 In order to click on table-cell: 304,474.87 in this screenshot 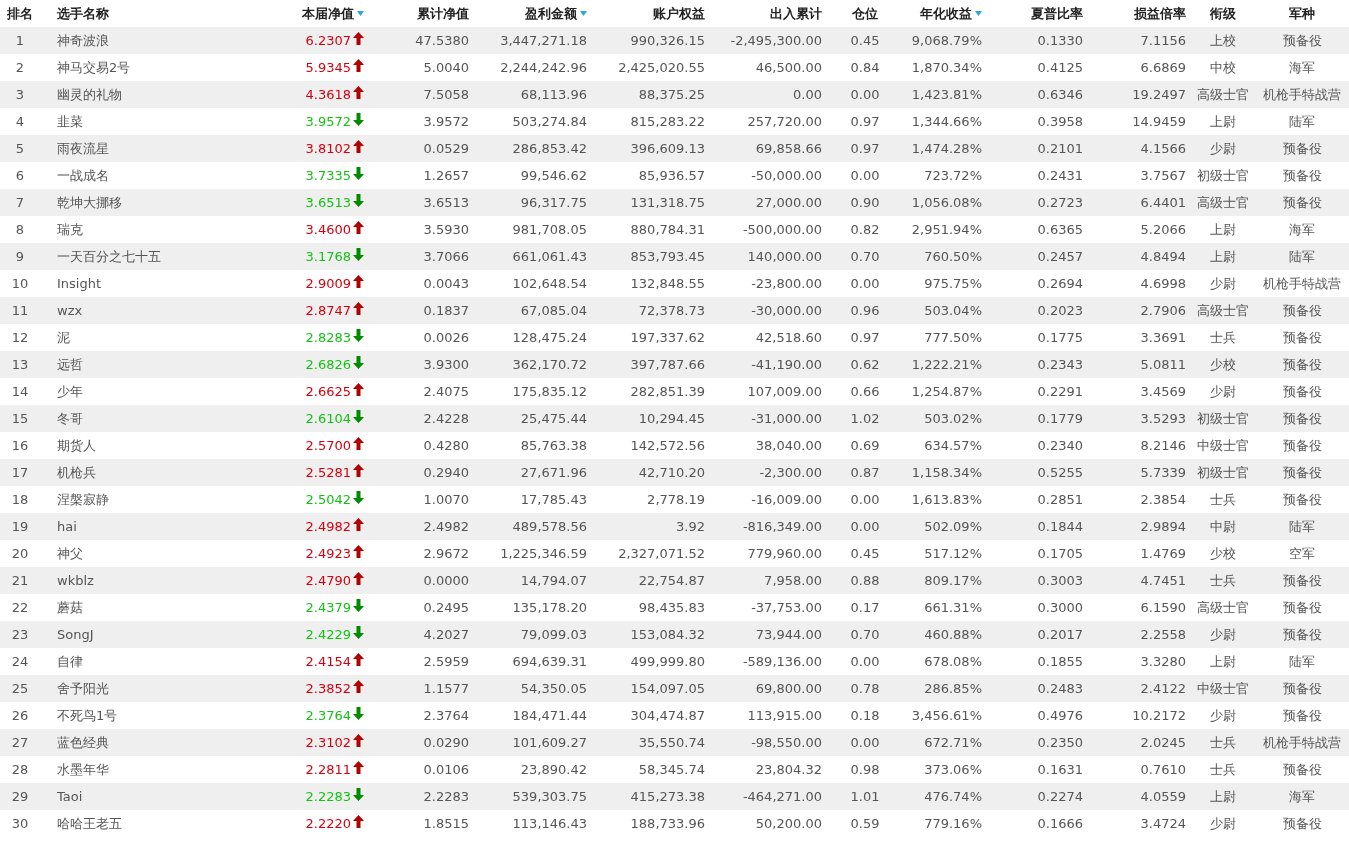, I will do `click(667, 715)`.